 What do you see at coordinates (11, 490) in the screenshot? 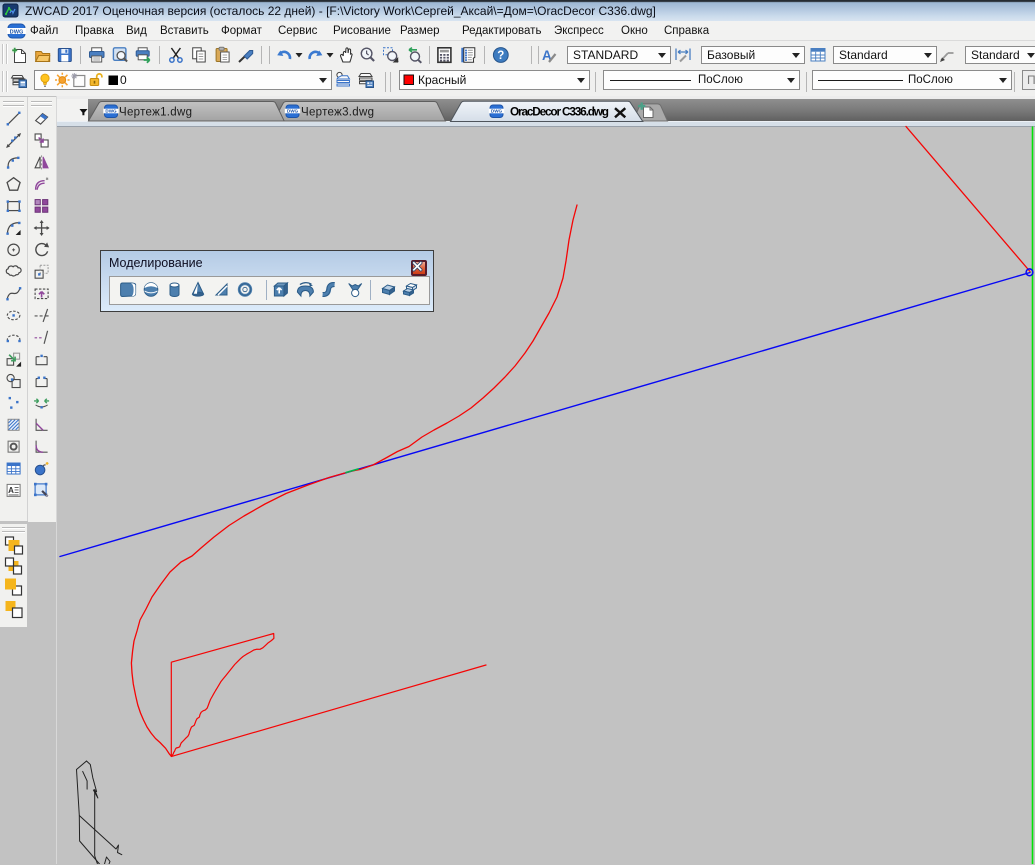
I see `svg-text: A` at bounding box center [11, 490].